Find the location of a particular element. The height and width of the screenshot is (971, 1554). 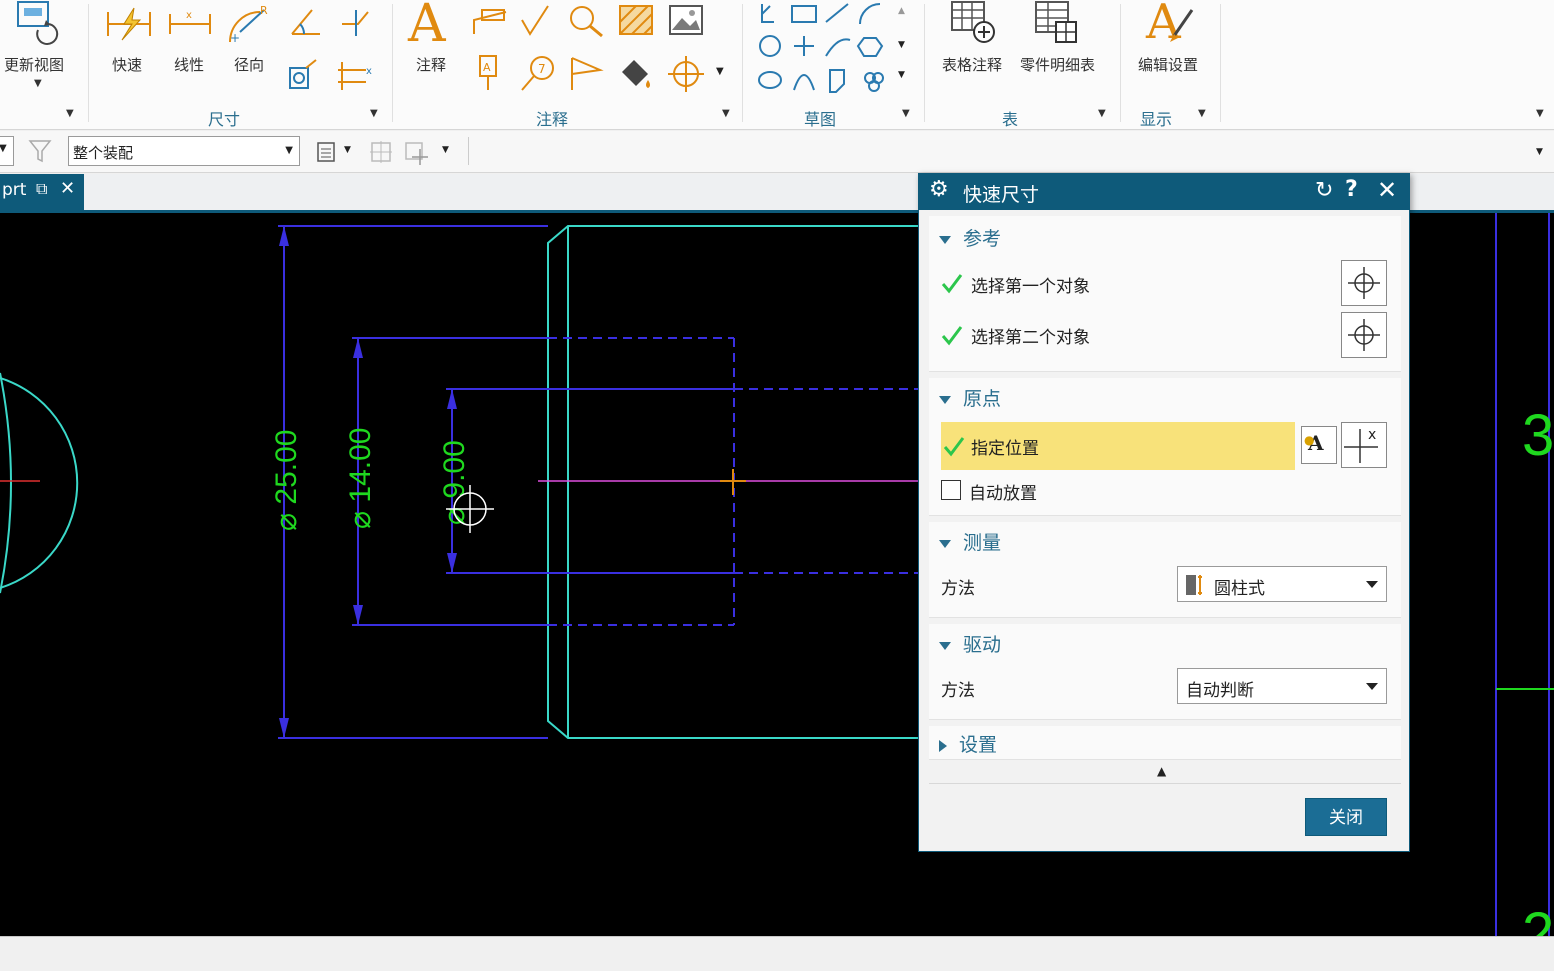

letter-a-icon: A is located at coordinates (427, 27).